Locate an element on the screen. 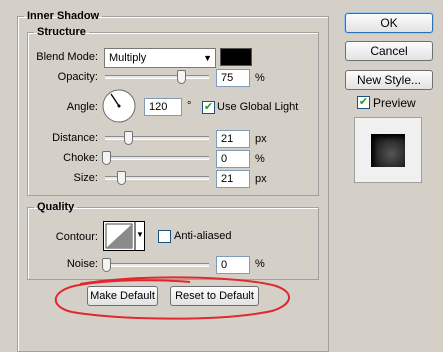  distance-slider-thumb is located at coordinates (128, 138).